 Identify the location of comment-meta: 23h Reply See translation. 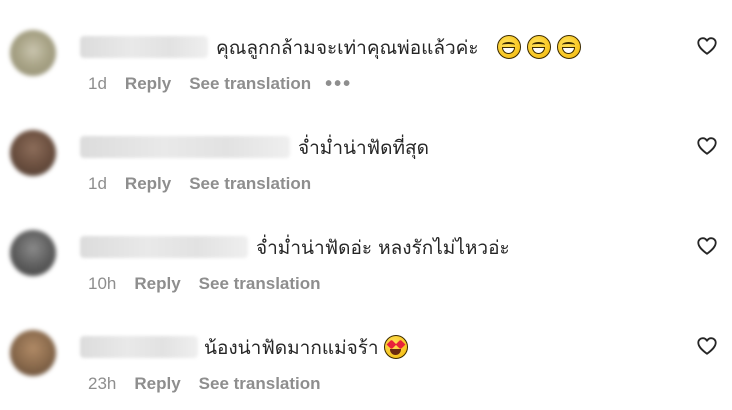
(204, 384).